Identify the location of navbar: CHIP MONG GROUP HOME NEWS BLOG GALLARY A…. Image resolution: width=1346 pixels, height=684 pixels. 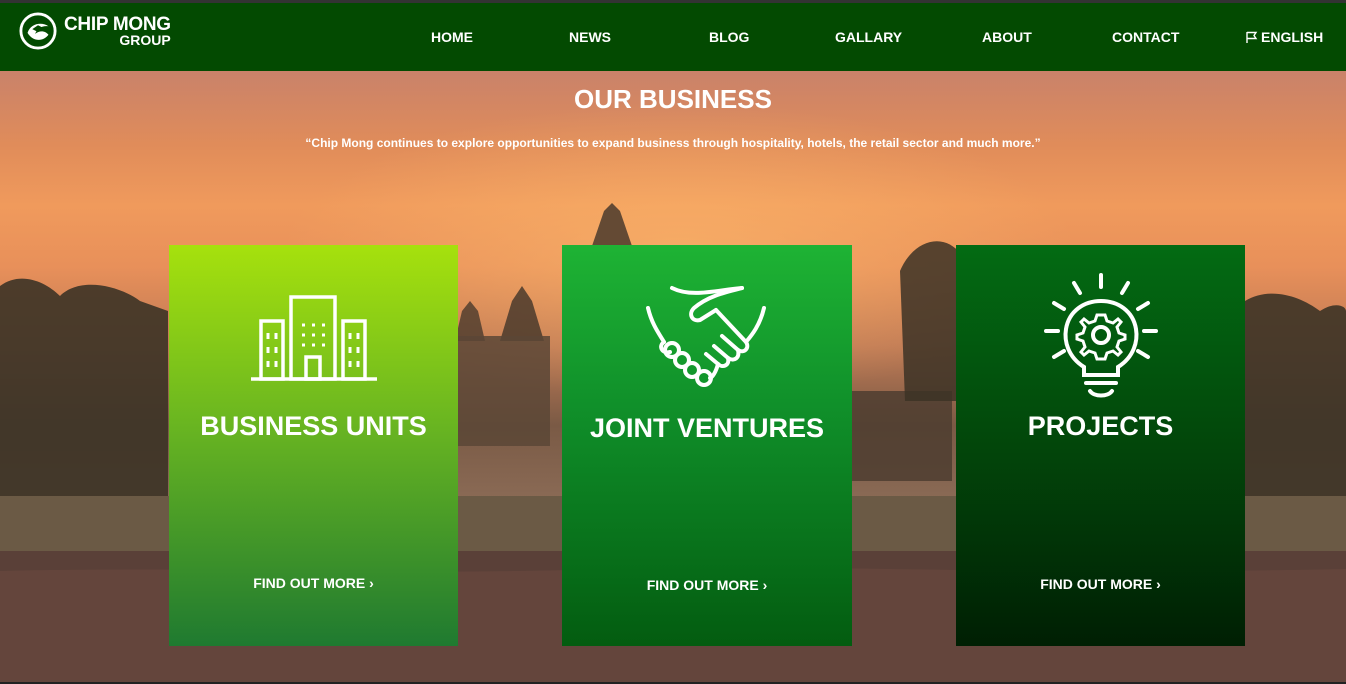
(673, 37).